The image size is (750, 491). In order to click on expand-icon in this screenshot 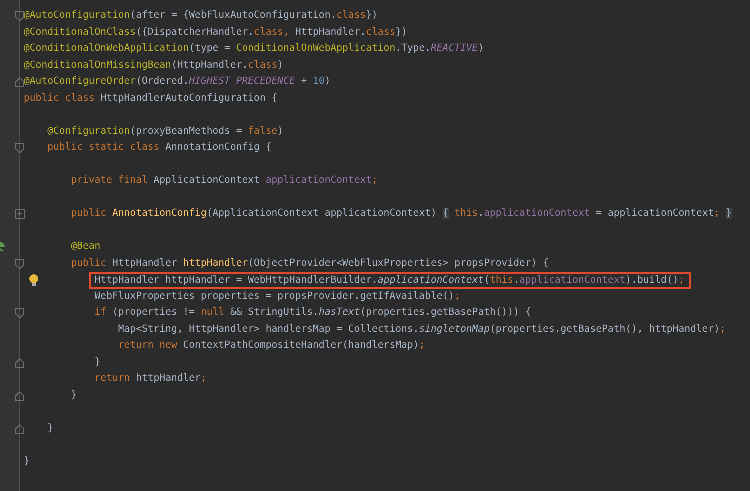, I will do `click(20, 214)`.